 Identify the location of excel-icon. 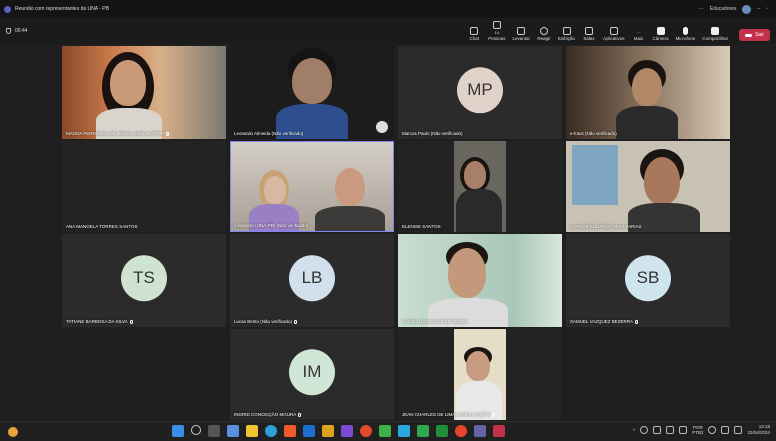
(442, 431).